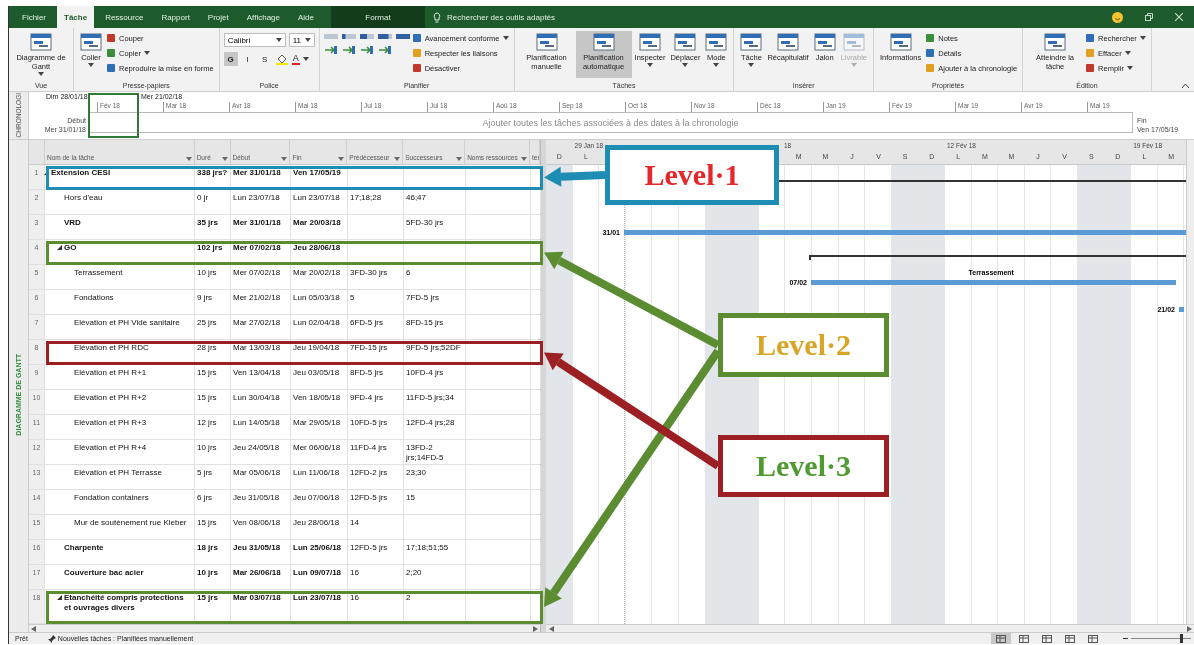 Image resolution: width=1194 pixels, height=645 pixels. I want to click on table-cell: Jeu 24/05/18, so click(261, 452).